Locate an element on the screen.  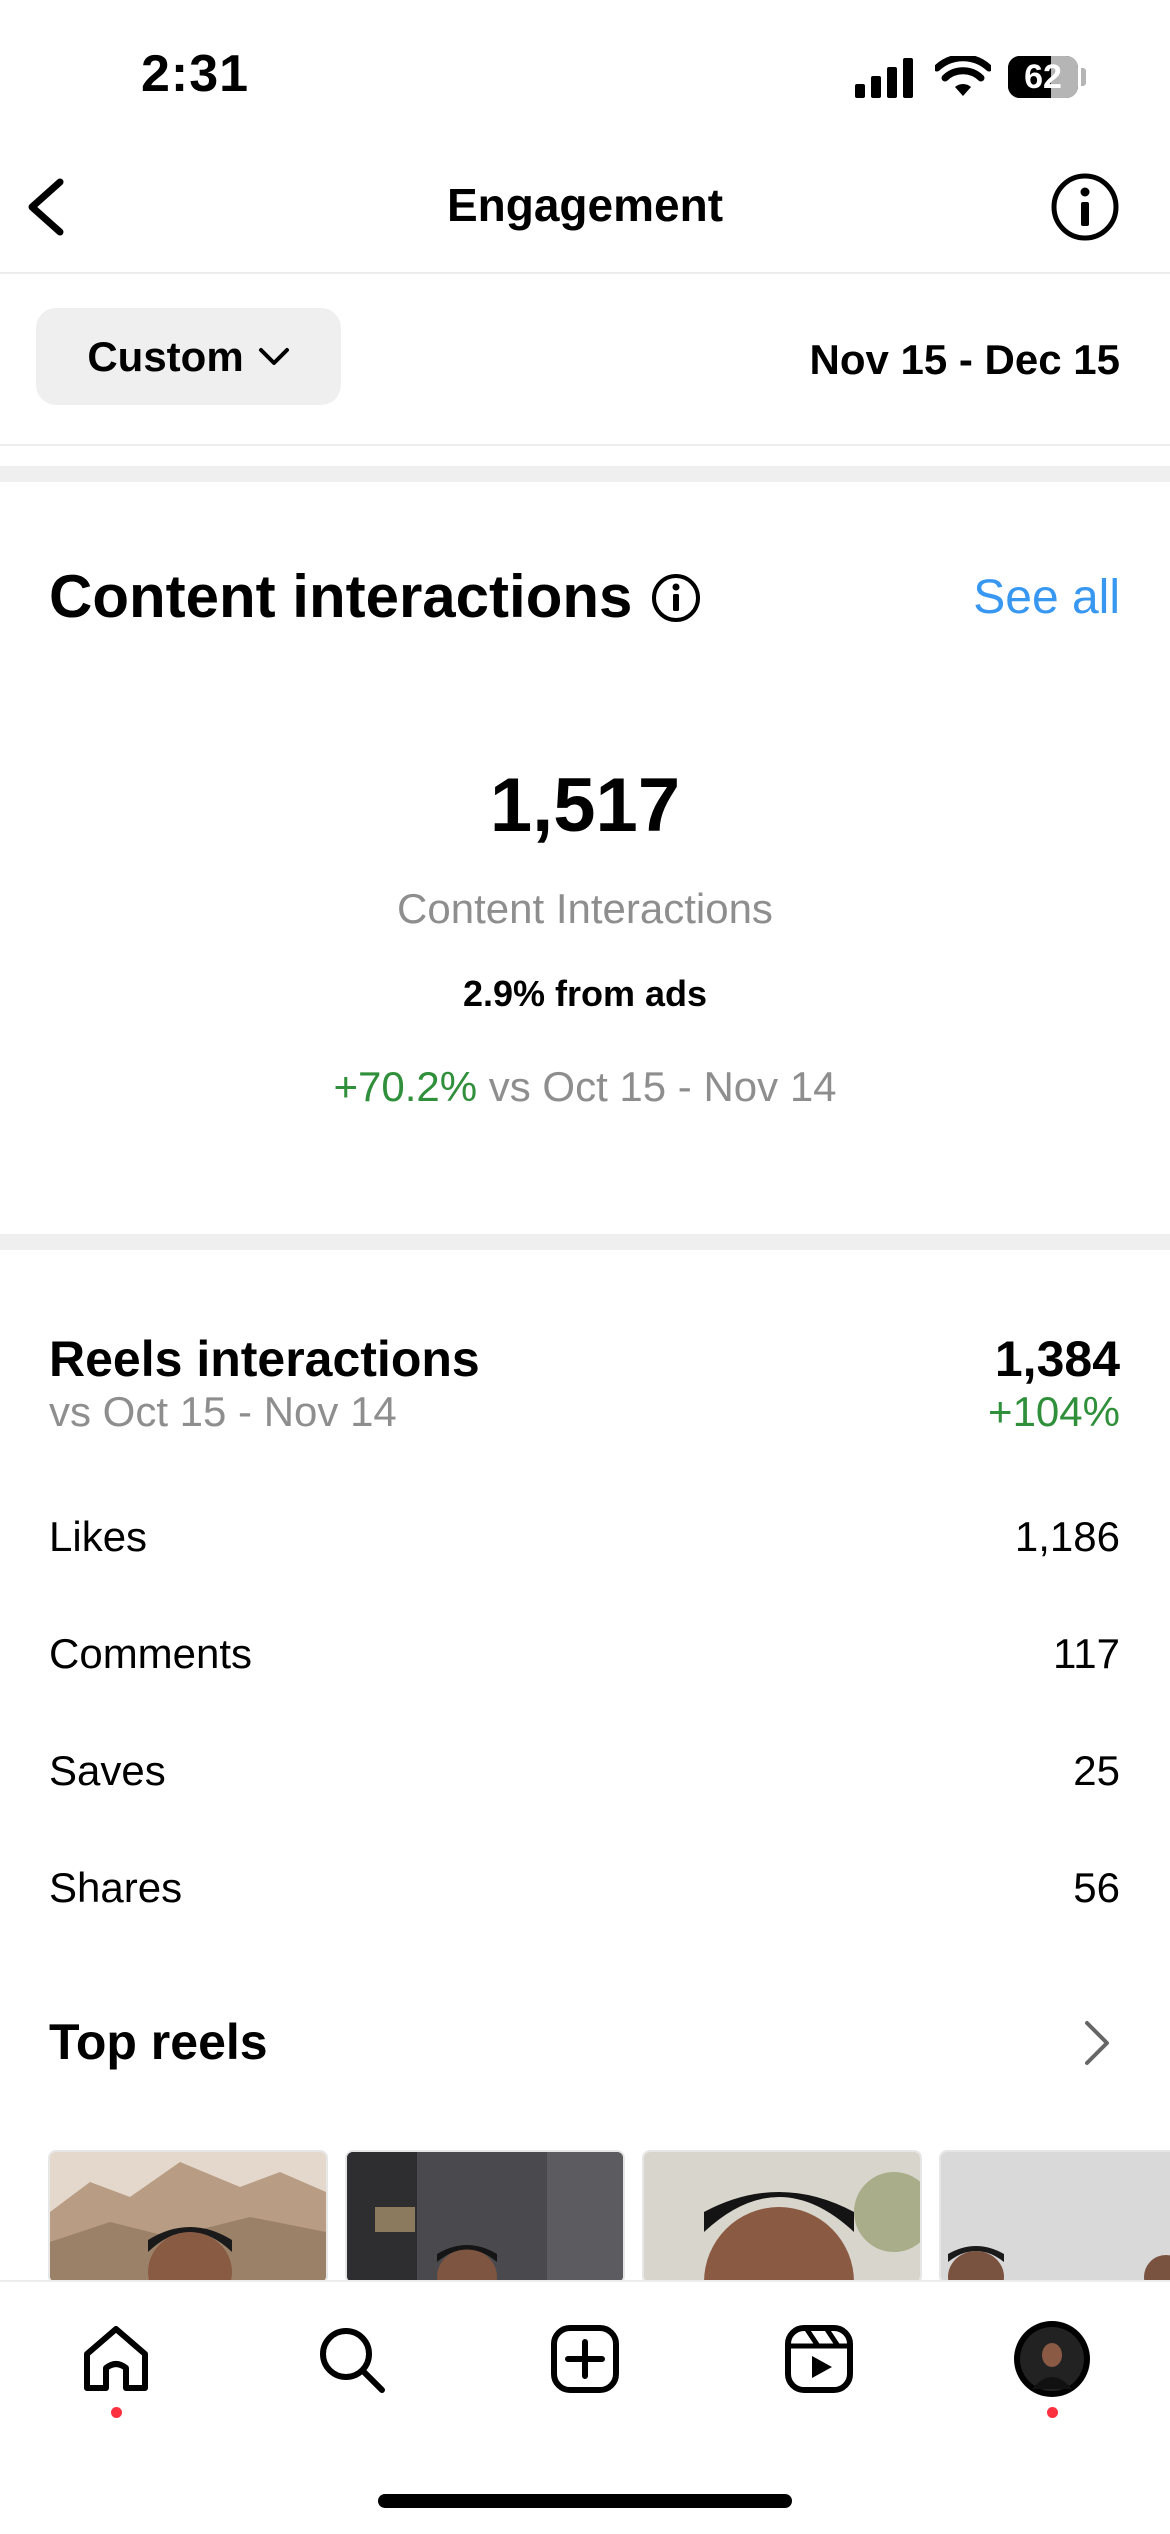
wifi-icon is located at coordinates (963, 76).